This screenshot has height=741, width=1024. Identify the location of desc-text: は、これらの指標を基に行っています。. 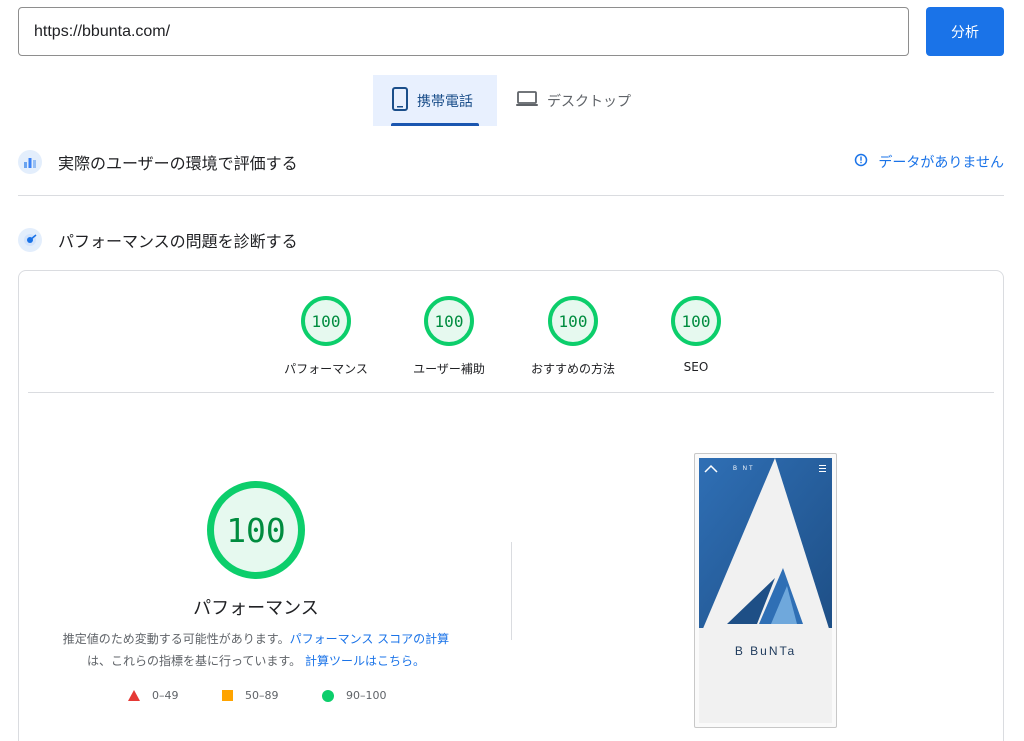
(194, 661).